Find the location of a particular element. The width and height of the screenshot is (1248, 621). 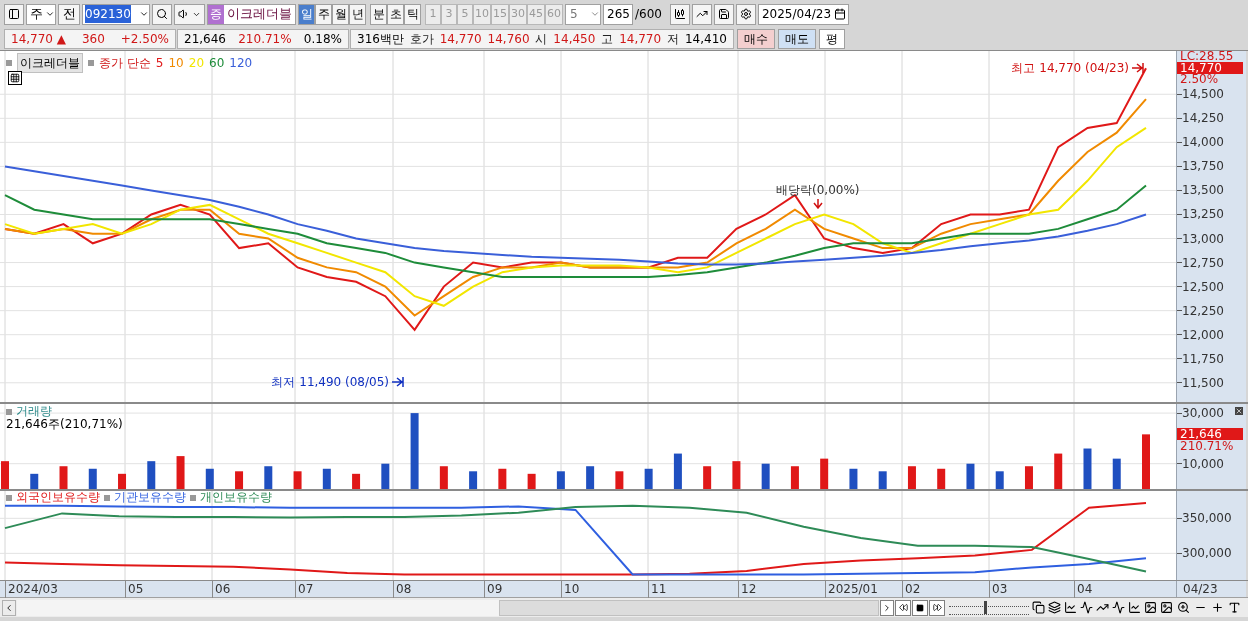

axis-tick-label: 300,000 is located at coordinates (1207, 553).